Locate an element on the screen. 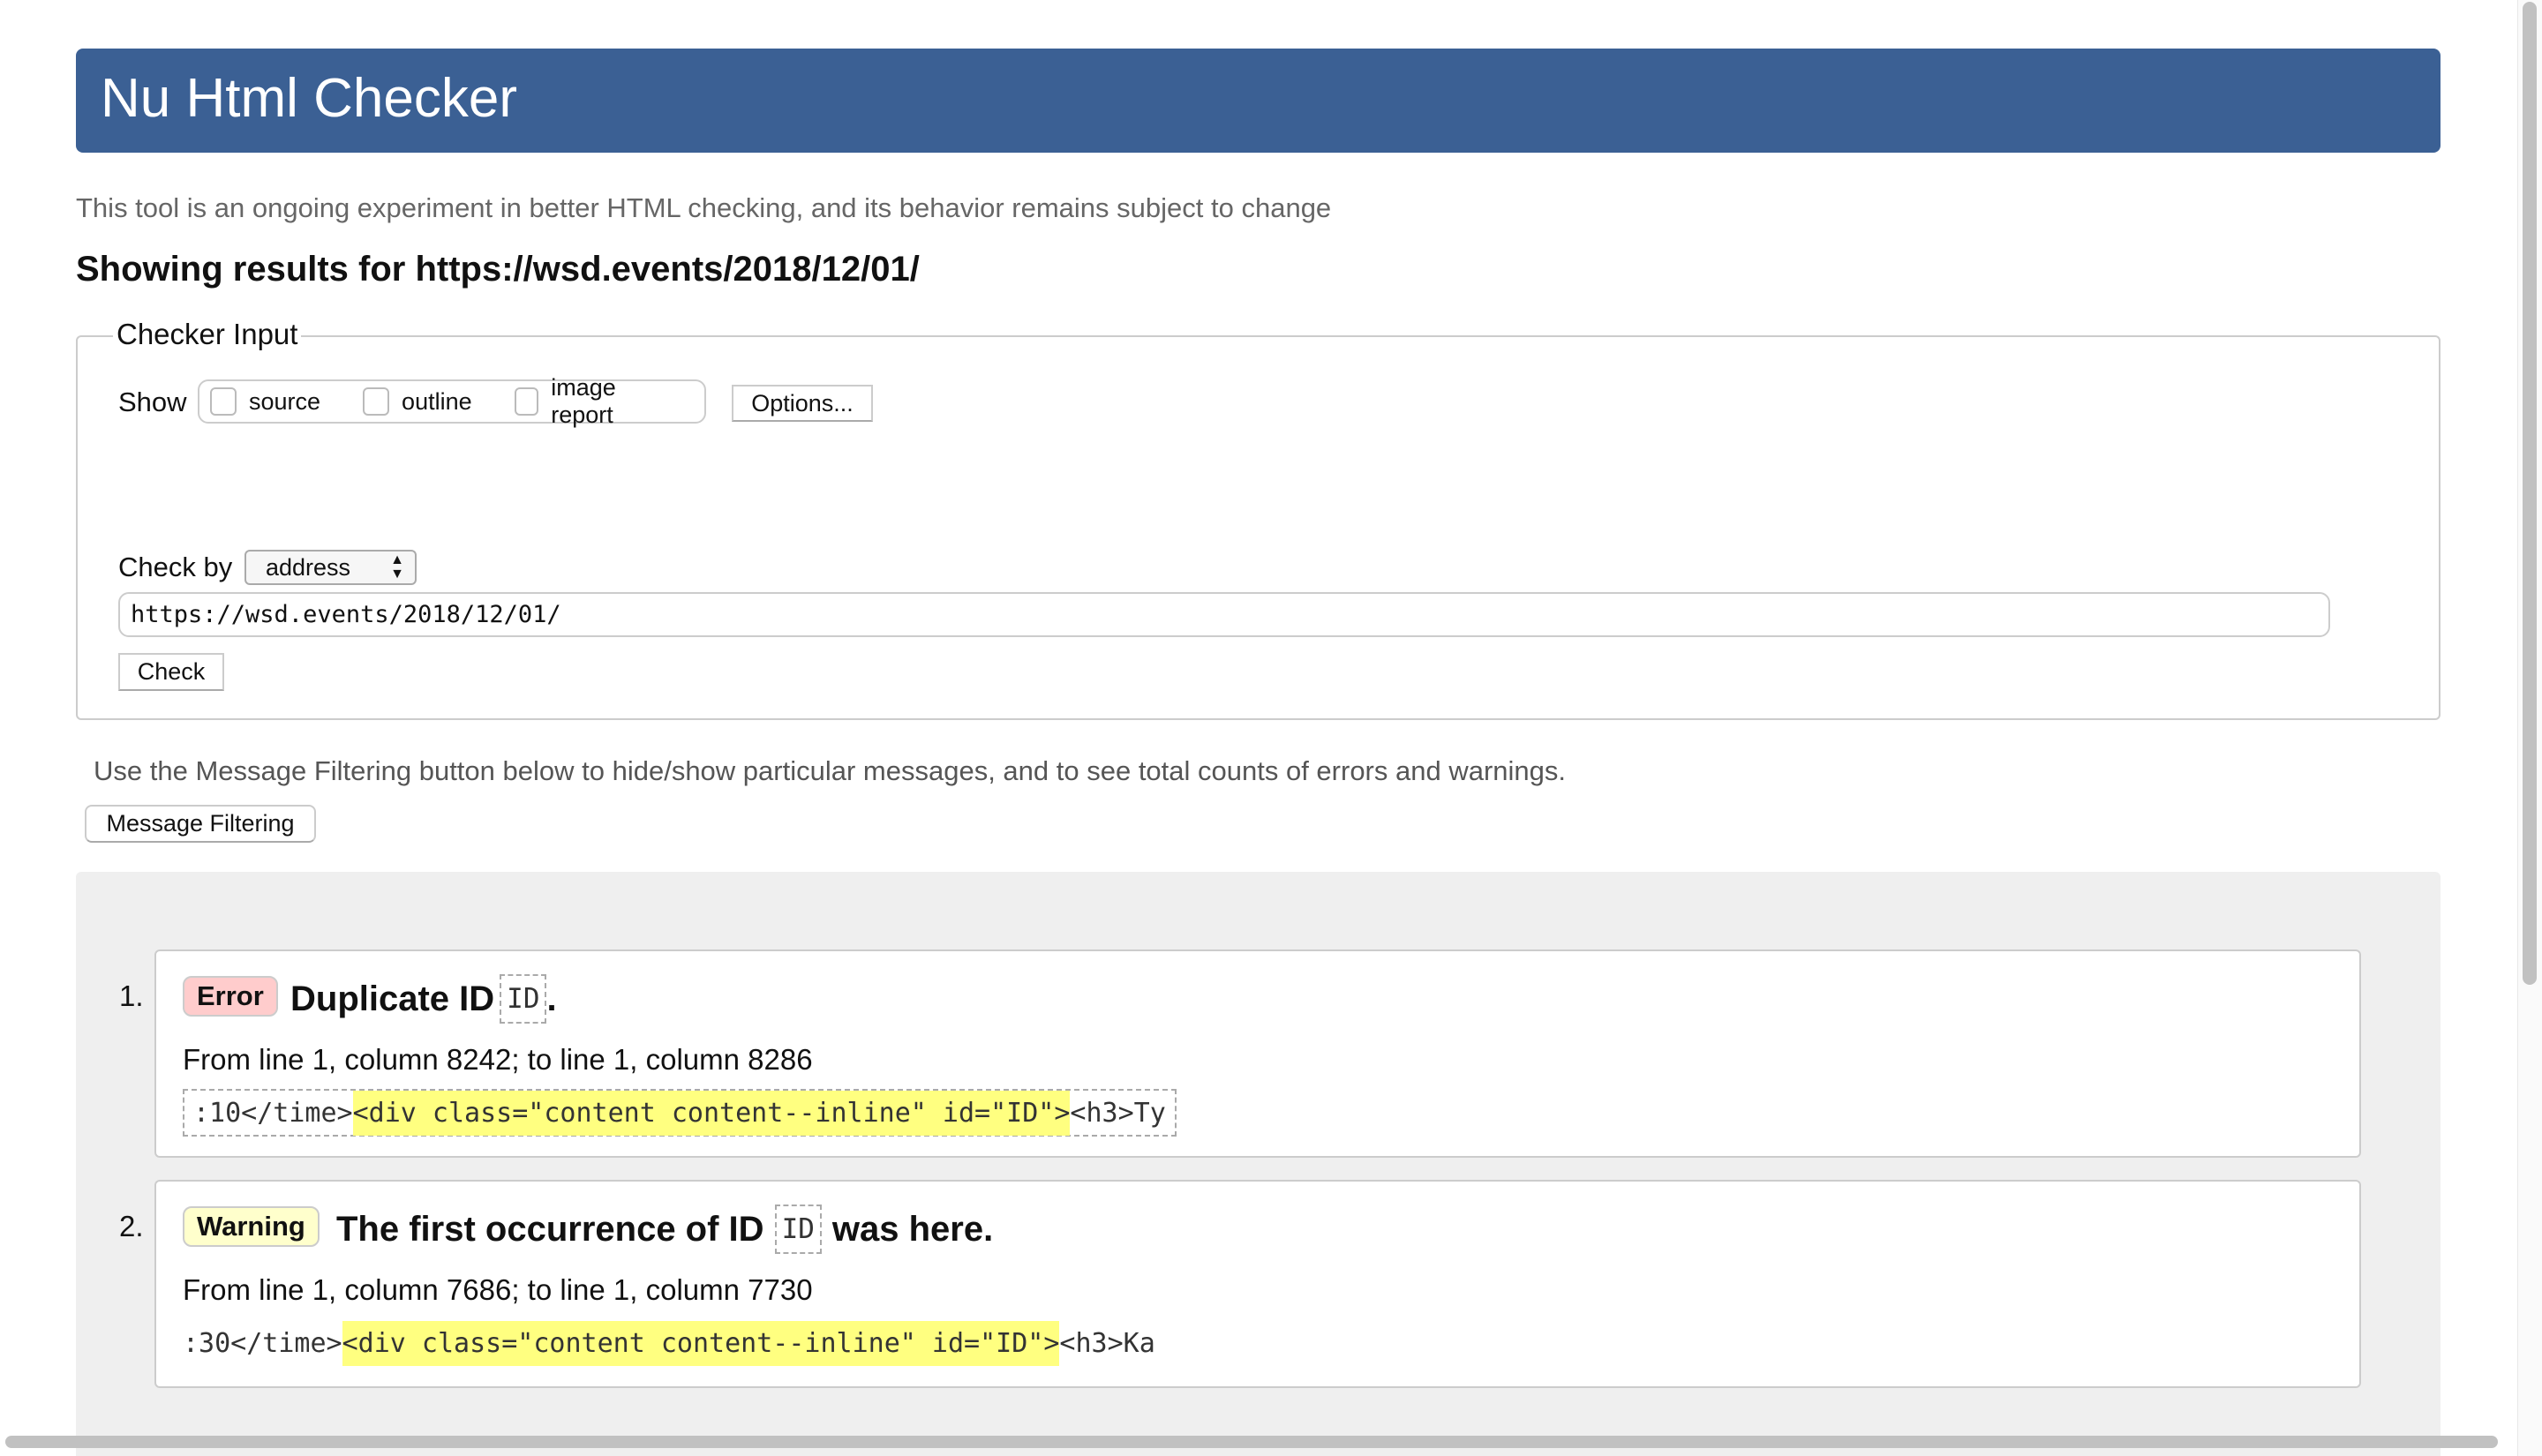 The width and height of the screenshot is (2542, 1456). show-options-group: source outline image report is located at coordinates (452, 401).